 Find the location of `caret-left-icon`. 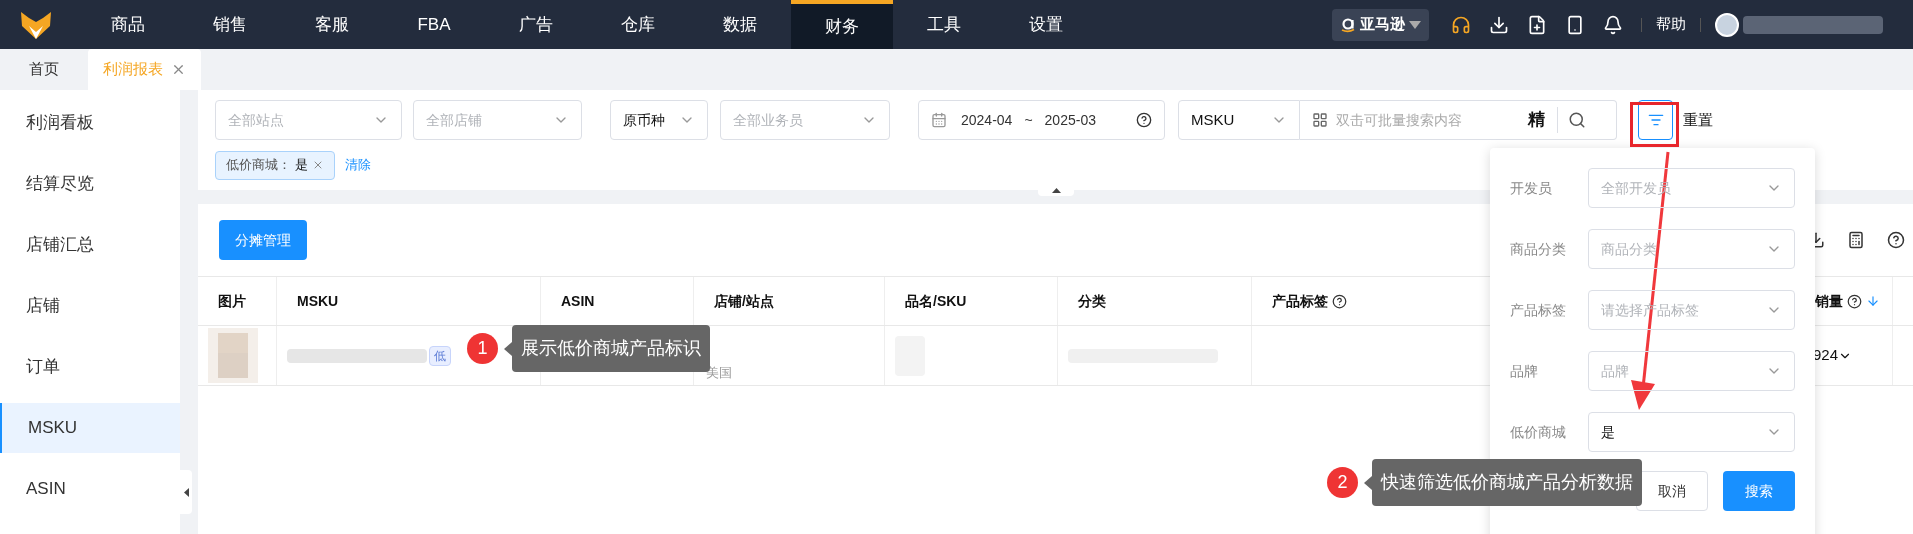

caret-left-icon is located at coordinates (186, 492).